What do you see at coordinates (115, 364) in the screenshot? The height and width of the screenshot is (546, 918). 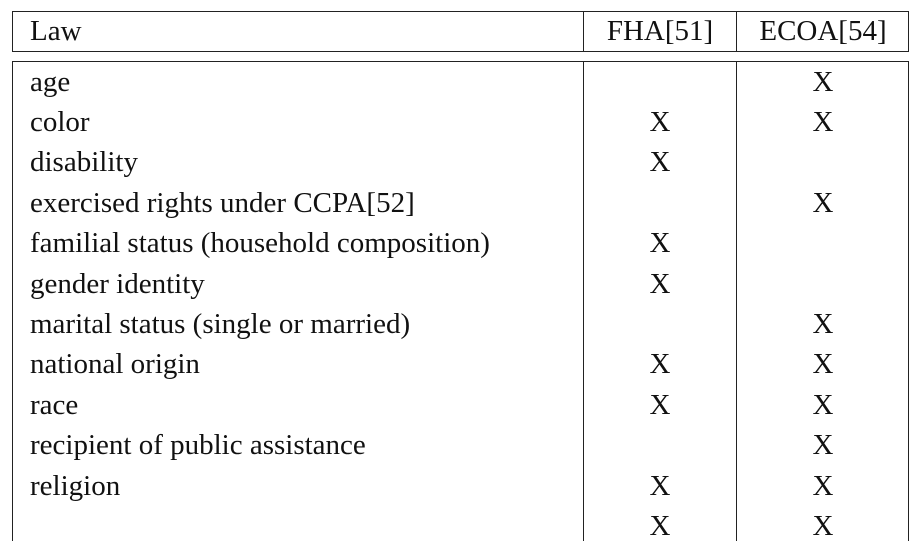 I see `law-cell: national origin` at bounding box center [115, 364].